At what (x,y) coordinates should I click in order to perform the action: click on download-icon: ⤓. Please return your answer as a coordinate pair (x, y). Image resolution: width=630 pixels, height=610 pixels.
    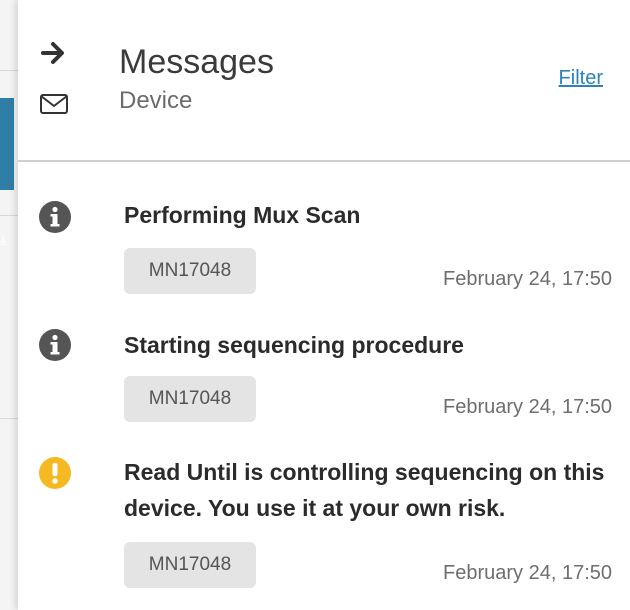
    Looking at the image, I should click on (3, 239).